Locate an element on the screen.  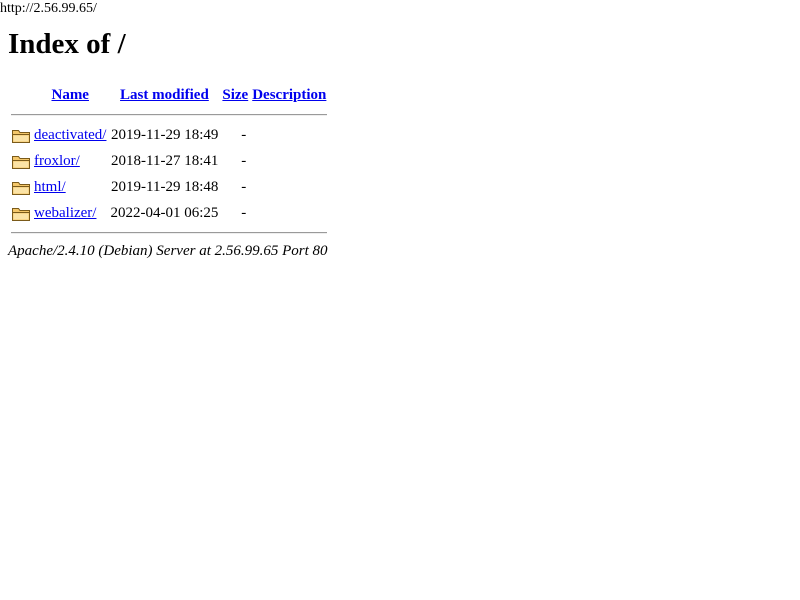
table-row: html/2019-11-29 18:48 - is located at coordinates (169, 187).